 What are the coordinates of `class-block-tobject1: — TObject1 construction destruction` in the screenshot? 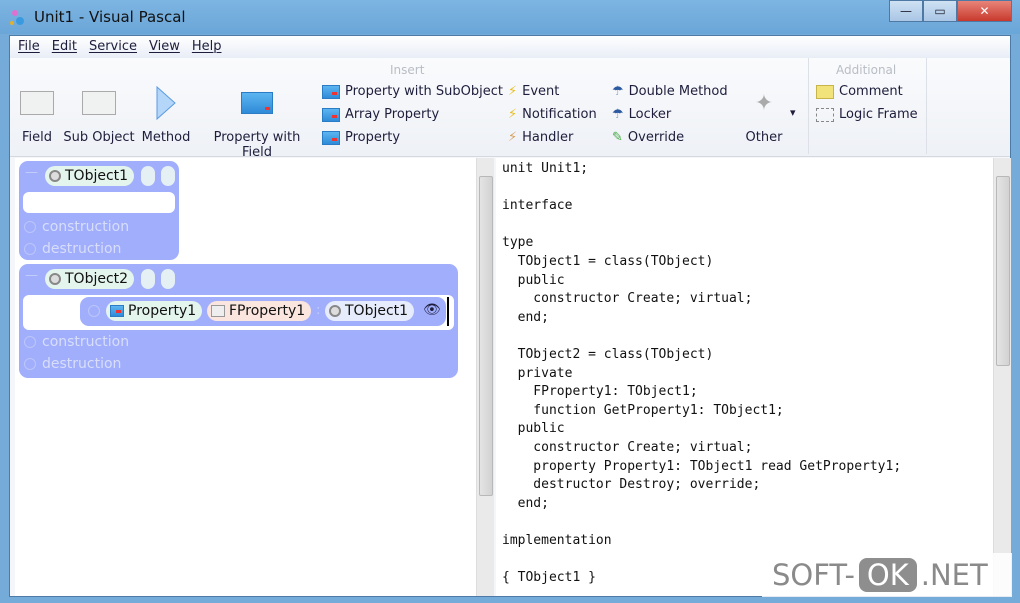 It's located at (99, 210).